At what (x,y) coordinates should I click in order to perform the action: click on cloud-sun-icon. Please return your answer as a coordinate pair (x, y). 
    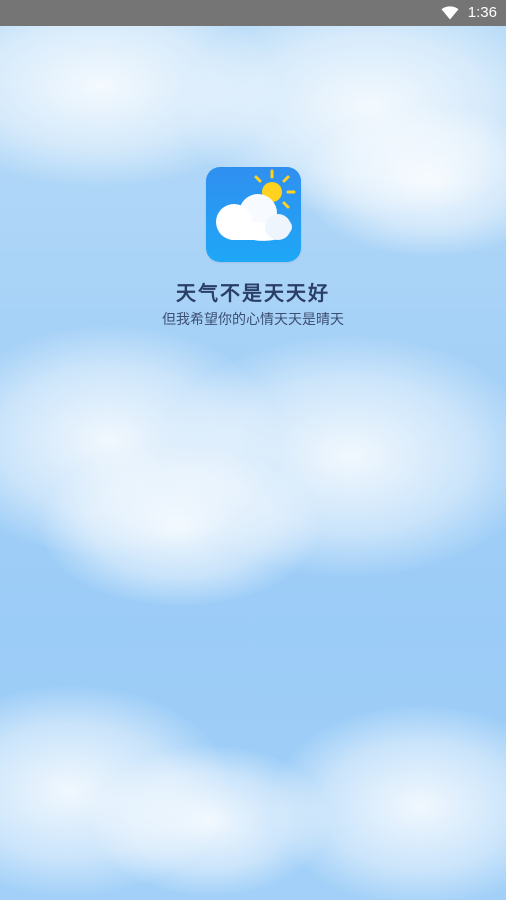
    Looking at the image, I should click on (253, 214).